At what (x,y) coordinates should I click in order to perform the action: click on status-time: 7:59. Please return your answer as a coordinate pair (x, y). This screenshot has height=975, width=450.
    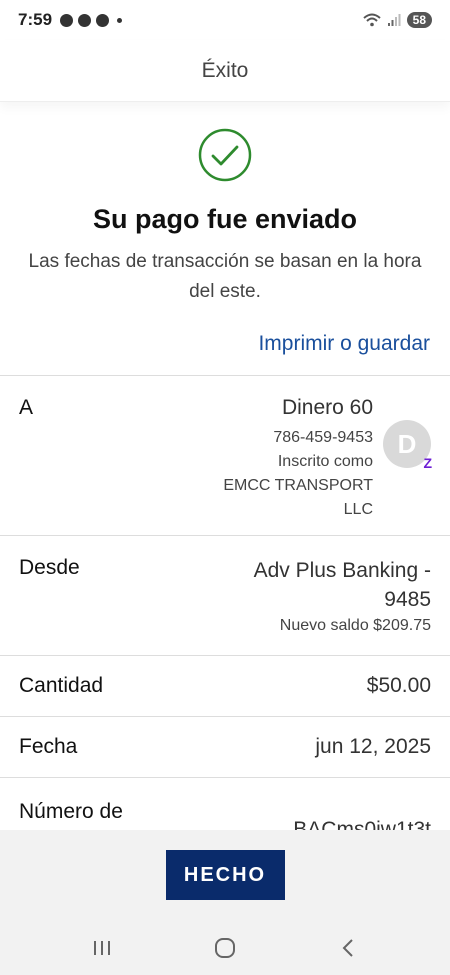
    Looking at the image, I should click on (35, 19).